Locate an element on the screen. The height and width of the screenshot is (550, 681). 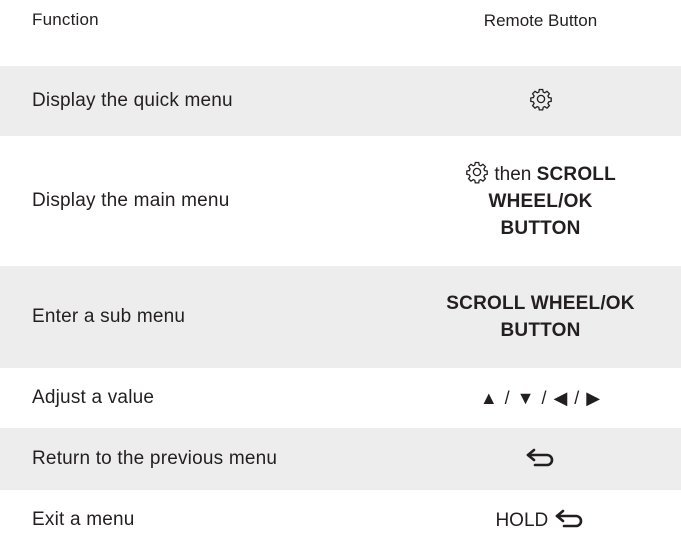
wheel-ok-text: WHEEL/OK is located at coordinates (540, 201).